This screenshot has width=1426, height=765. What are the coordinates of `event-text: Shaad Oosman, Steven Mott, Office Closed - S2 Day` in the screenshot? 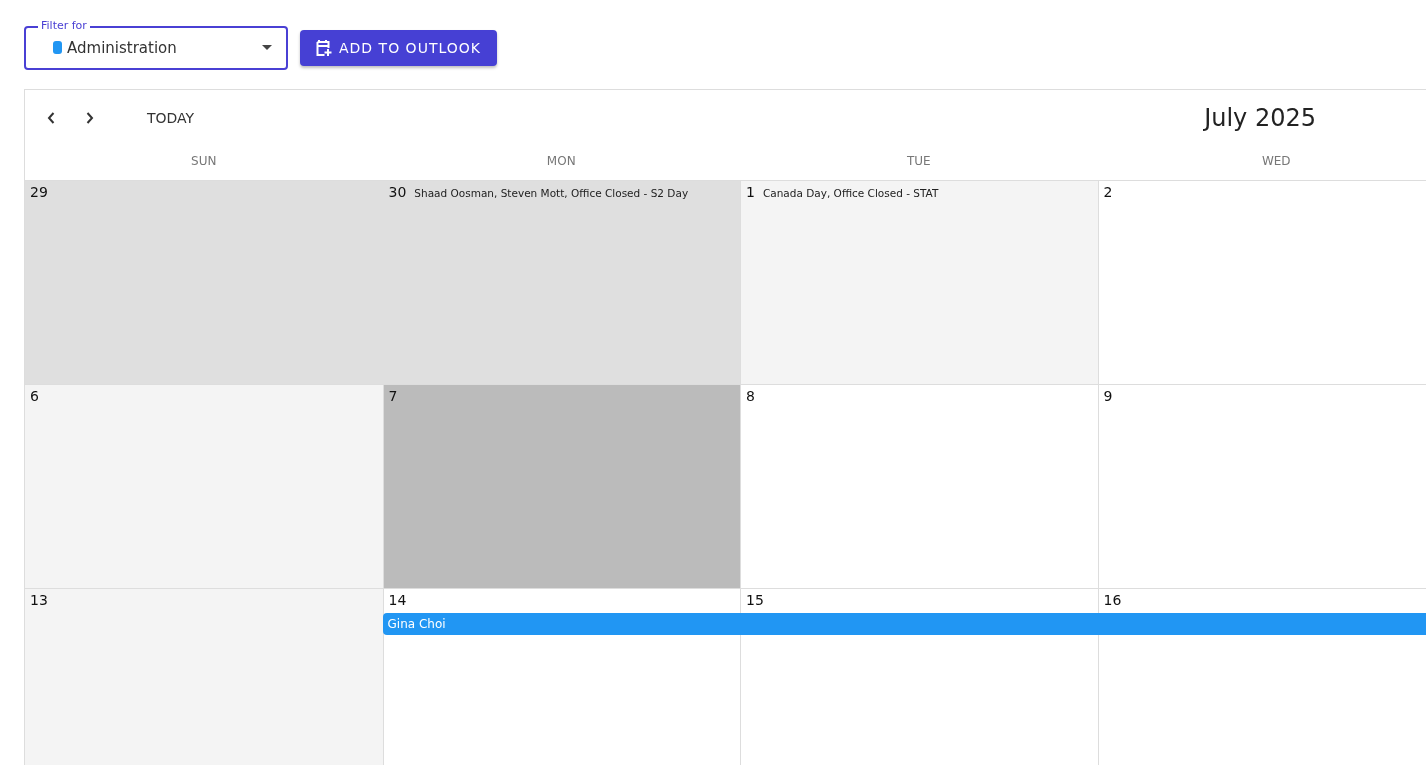 It's located at (551, 193).